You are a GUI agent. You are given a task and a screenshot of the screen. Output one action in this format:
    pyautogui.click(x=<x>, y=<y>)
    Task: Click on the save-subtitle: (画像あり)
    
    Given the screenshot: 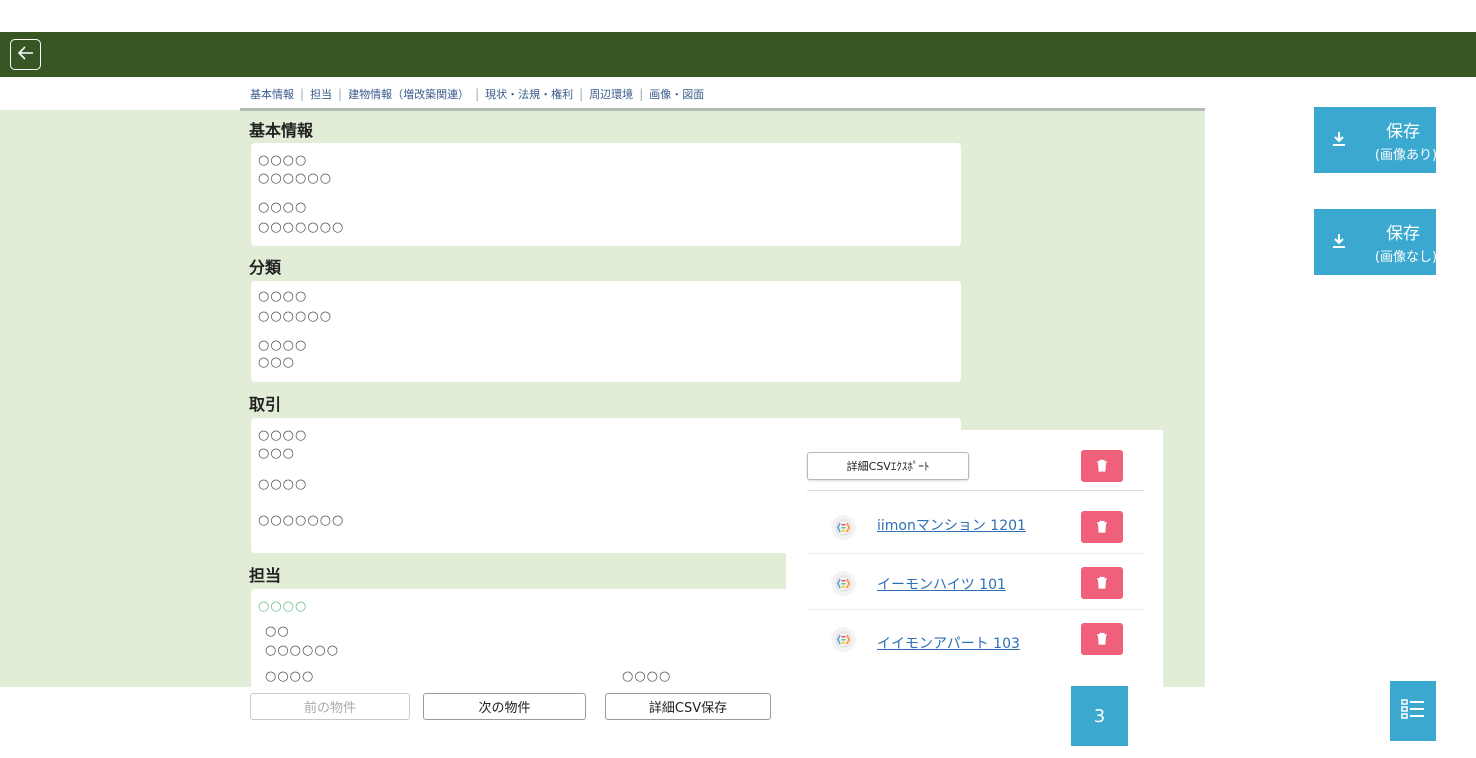 What is the action you would take?
    pyautogui.click(x=1406, y=155)
    